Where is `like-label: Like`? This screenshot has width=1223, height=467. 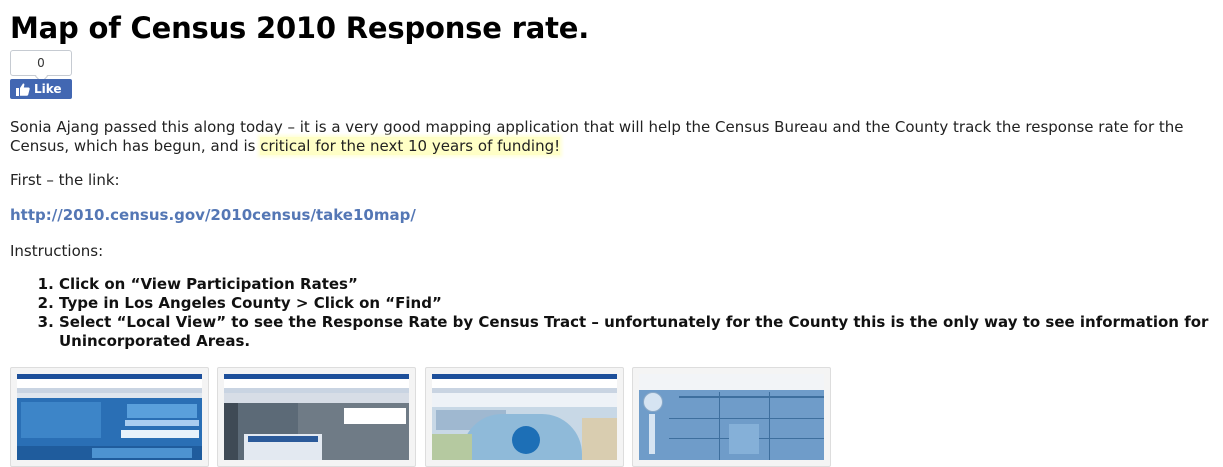
like-label: Like is located at coordinates (48, 89).